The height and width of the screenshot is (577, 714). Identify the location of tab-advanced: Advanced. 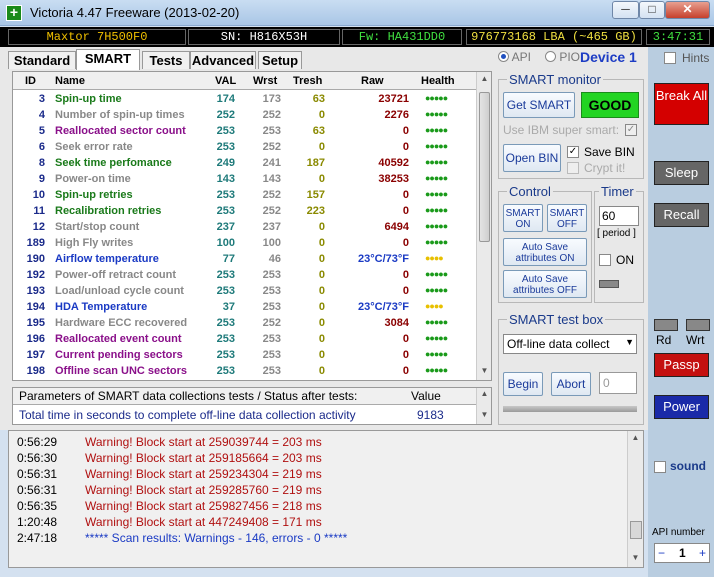
(223, 60).